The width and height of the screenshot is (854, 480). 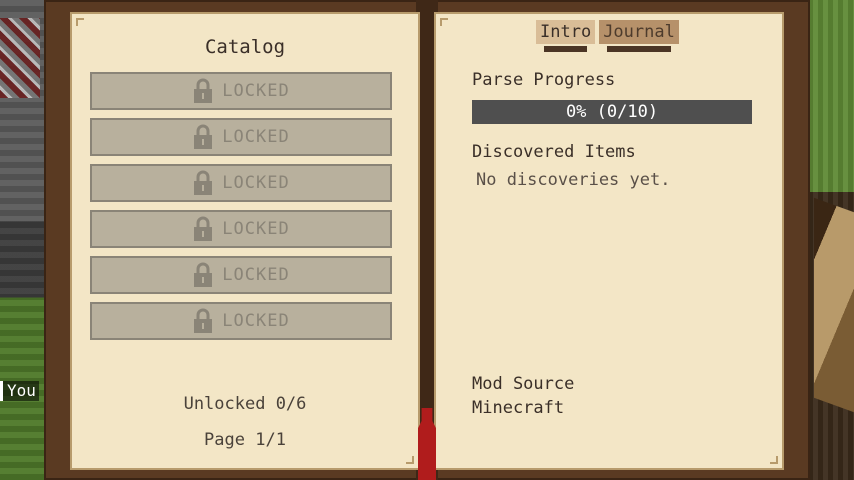 I want to click on mod-source-value: Minecraft, so click(x=518, y=408).